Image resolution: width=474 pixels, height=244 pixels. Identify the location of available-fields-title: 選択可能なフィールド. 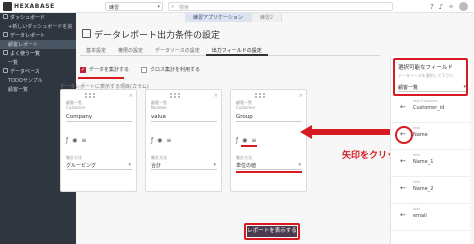
(425, 68).